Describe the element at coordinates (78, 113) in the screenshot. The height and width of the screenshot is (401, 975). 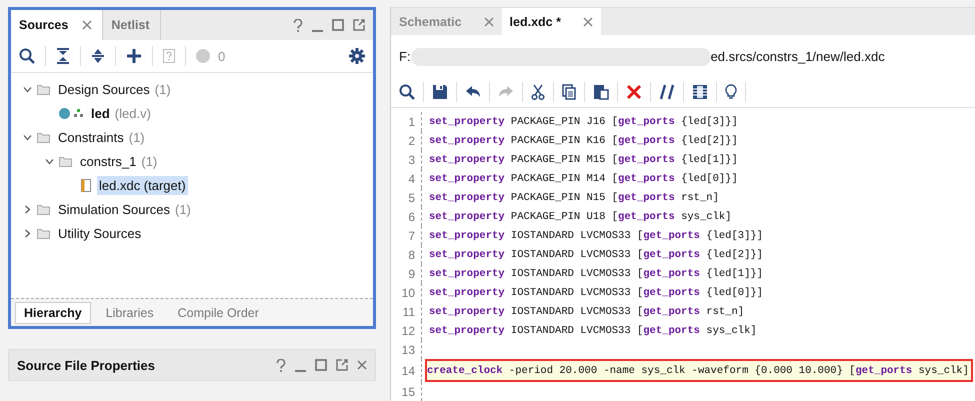
I see `hierarchy-icon` at that location.